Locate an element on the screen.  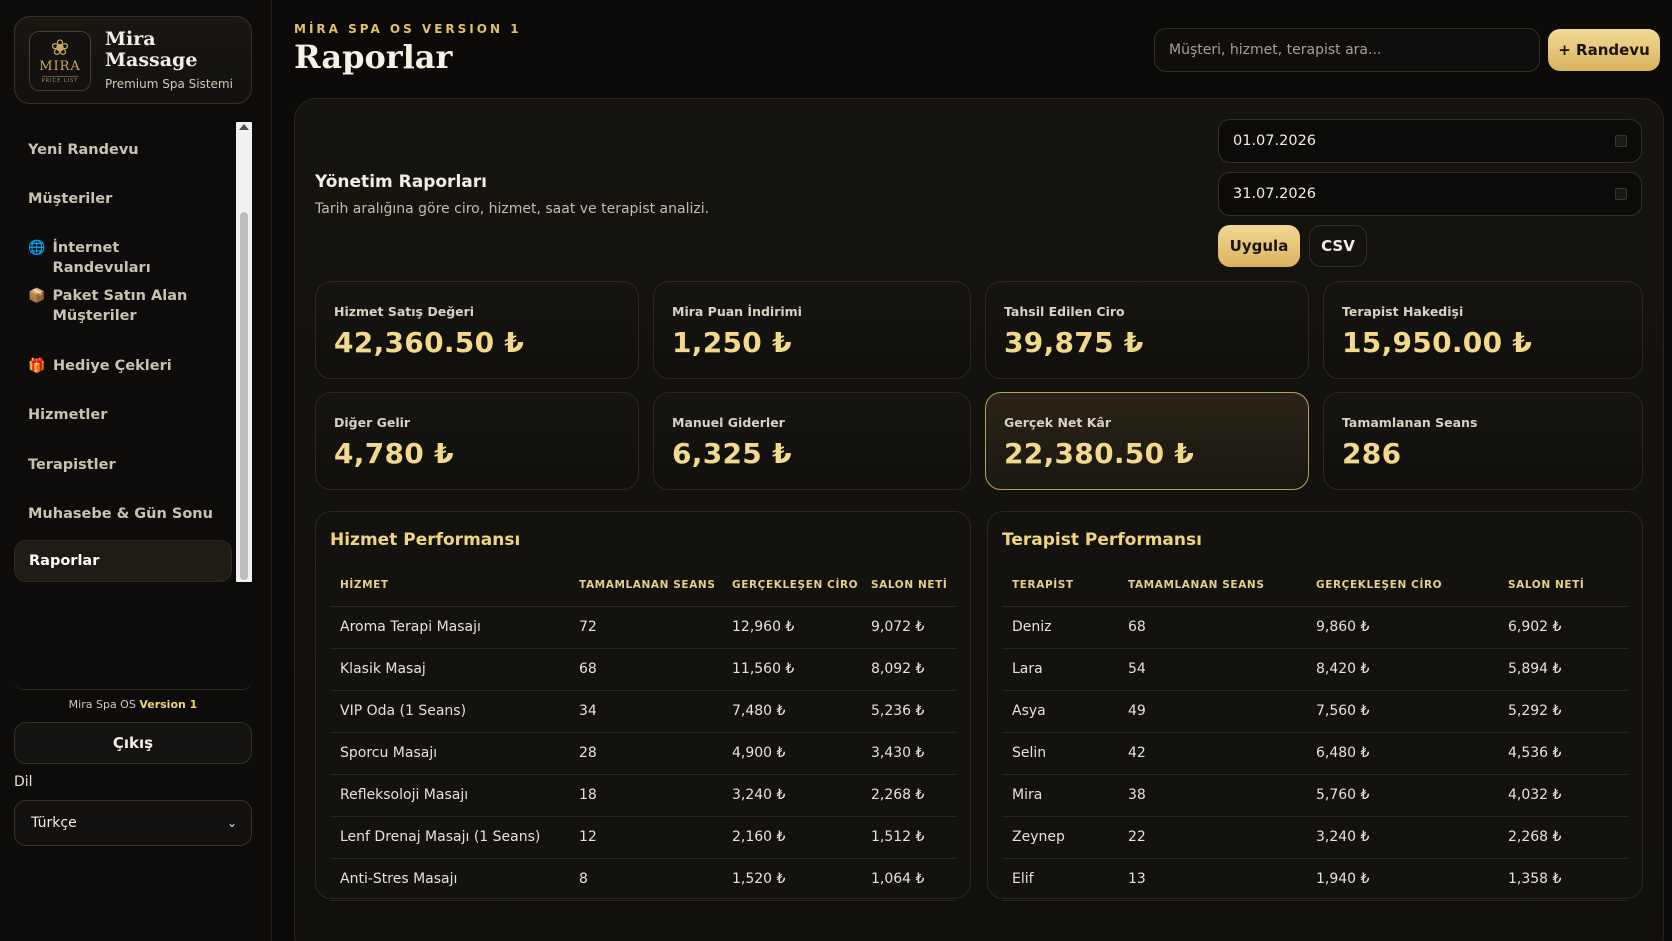
kpi-value: 286 is located at coordinates (1372, 453).